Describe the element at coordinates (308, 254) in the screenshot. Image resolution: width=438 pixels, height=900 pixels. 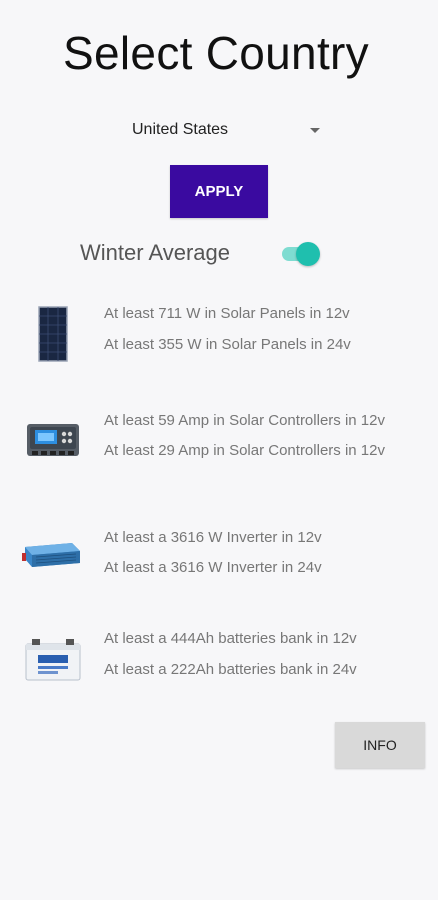
I see `switch-thumb` at that location.